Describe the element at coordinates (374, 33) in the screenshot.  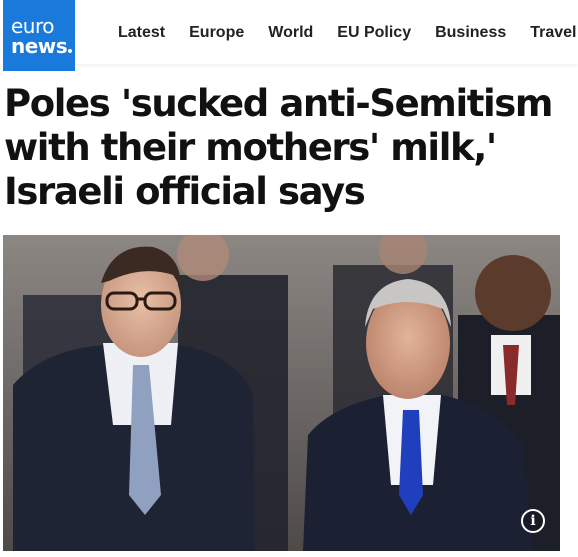
I see `nav-eu-policy: EU Policy` at that location.